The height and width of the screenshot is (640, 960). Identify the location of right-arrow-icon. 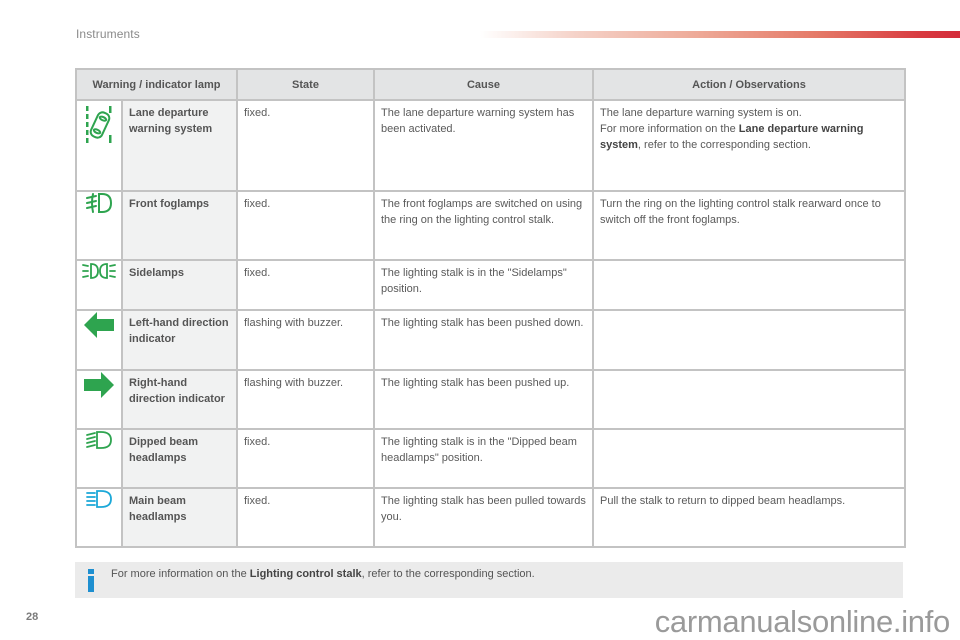
(99, 385).